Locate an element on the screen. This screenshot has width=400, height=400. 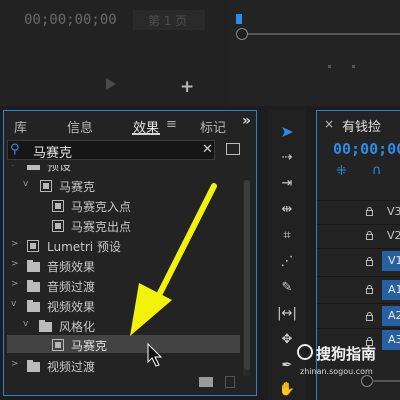
mouse-cursor-icon is located at coordinates (155, 354).